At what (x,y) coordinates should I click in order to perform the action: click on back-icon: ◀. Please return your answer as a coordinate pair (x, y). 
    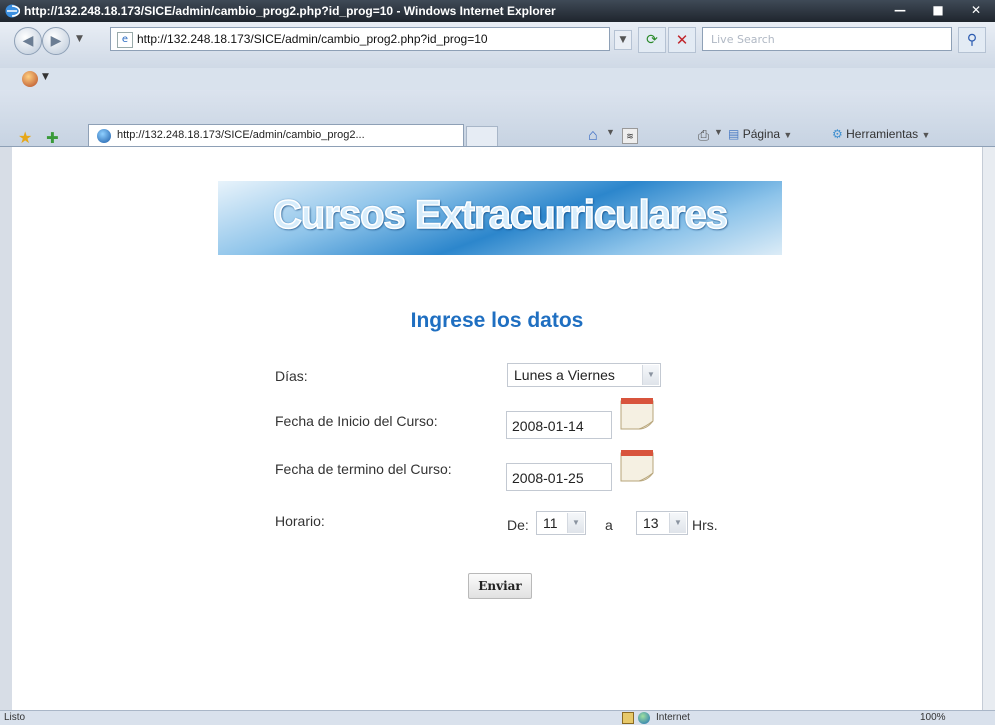
    Looking at the image, I should click on (28, 41).